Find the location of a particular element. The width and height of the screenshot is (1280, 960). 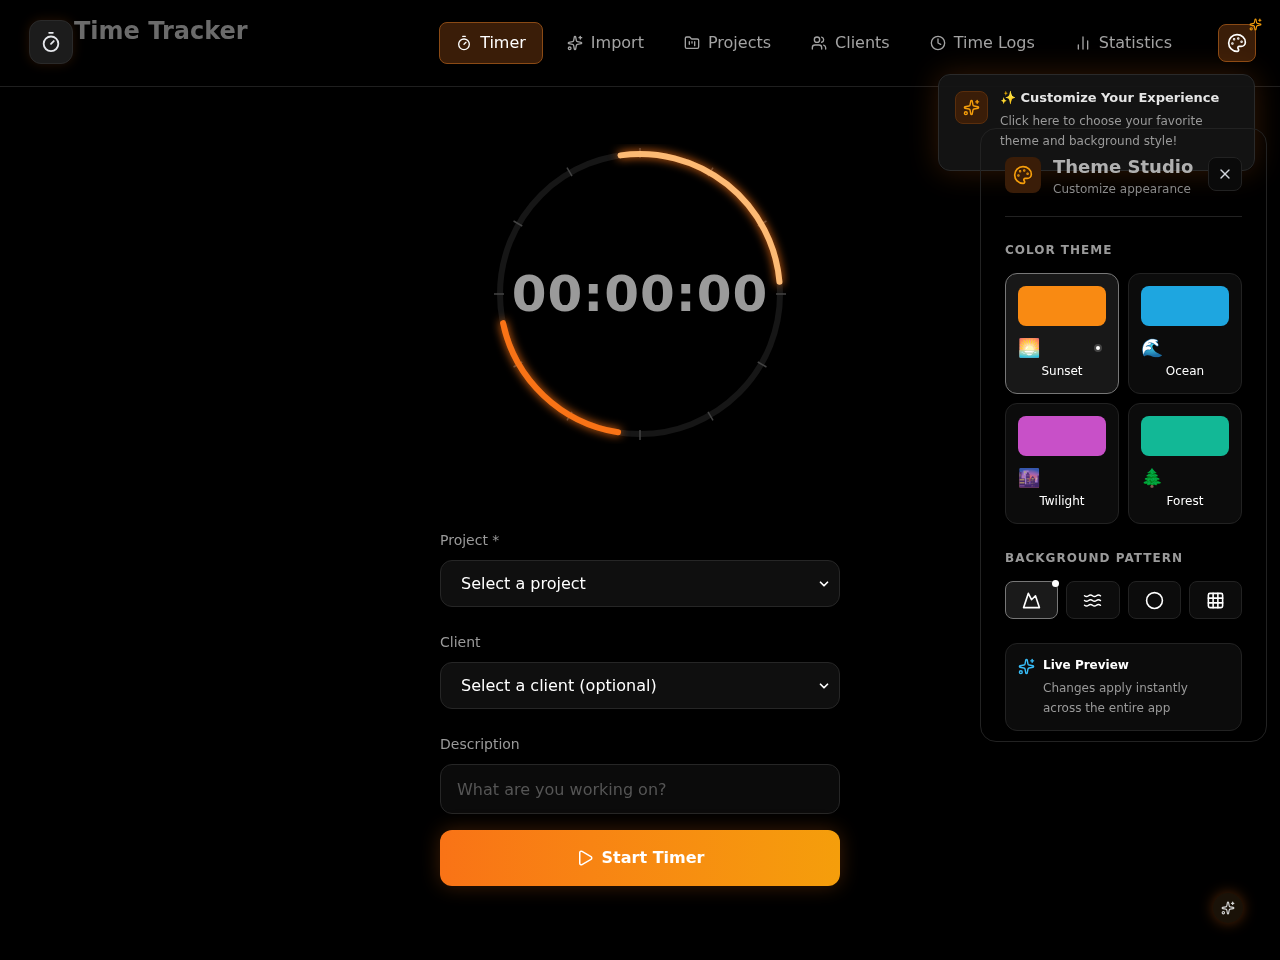

theme-emoji: 🌲 is located at coordinates (1152, 478).